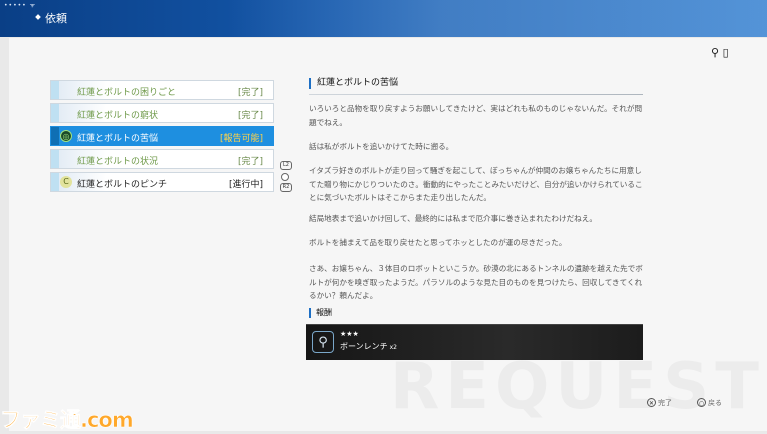 Image resolution: width=767 pixels, height=434 pixels. I want to click on page-title: 依頼, so click(56, 18).